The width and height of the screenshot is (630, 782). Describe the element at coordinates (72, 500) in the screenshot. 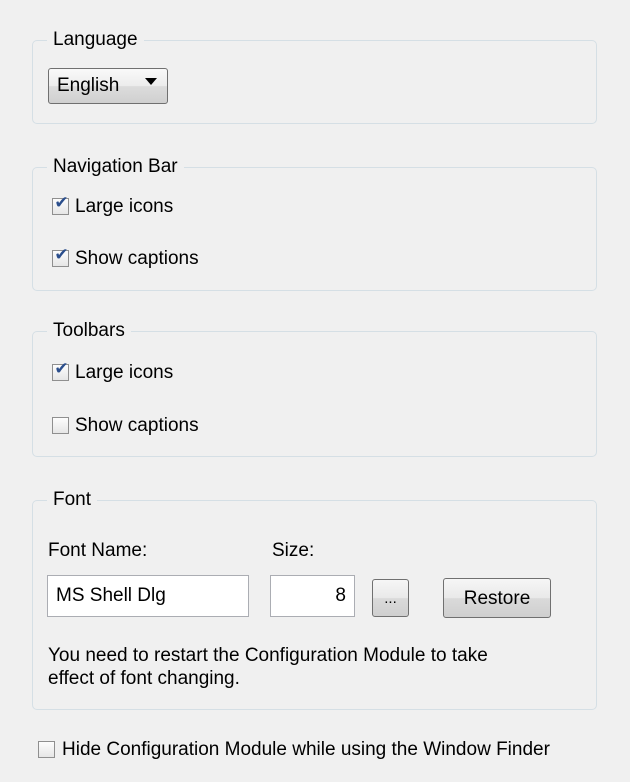

I see `font-legend: Font` at that location.